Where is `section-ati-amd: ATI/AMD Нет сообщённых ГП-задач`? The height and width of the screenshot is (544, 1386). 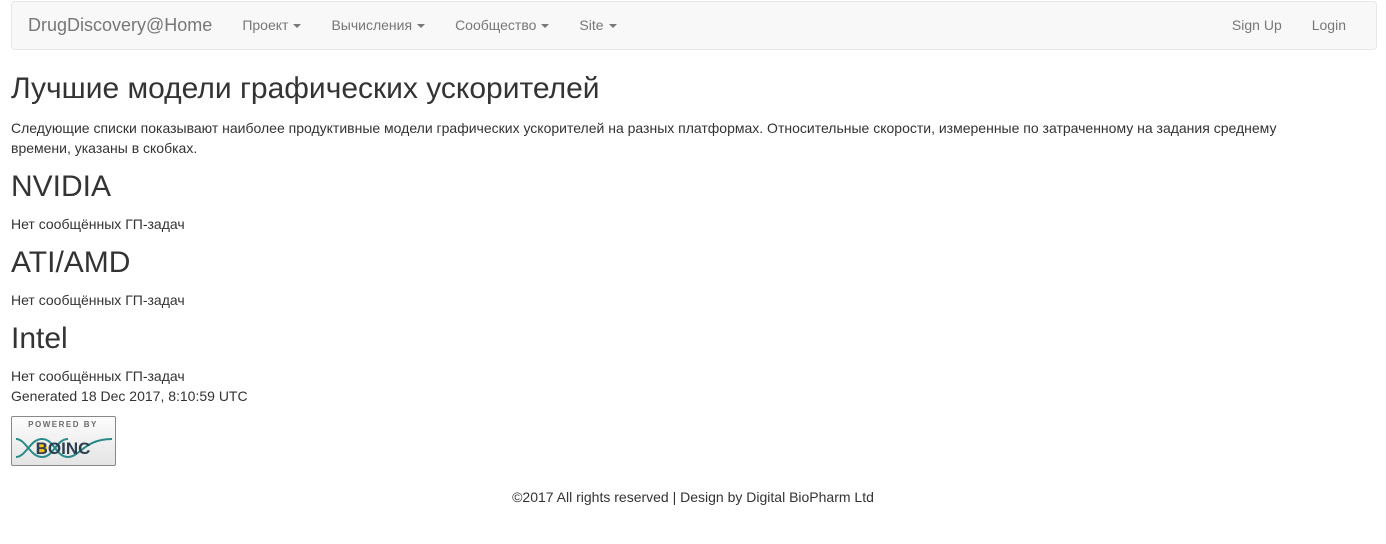
section-ati-amd: ATI/AMD Нет сообщённых ГП-задач is located at coordinates (694, 278).